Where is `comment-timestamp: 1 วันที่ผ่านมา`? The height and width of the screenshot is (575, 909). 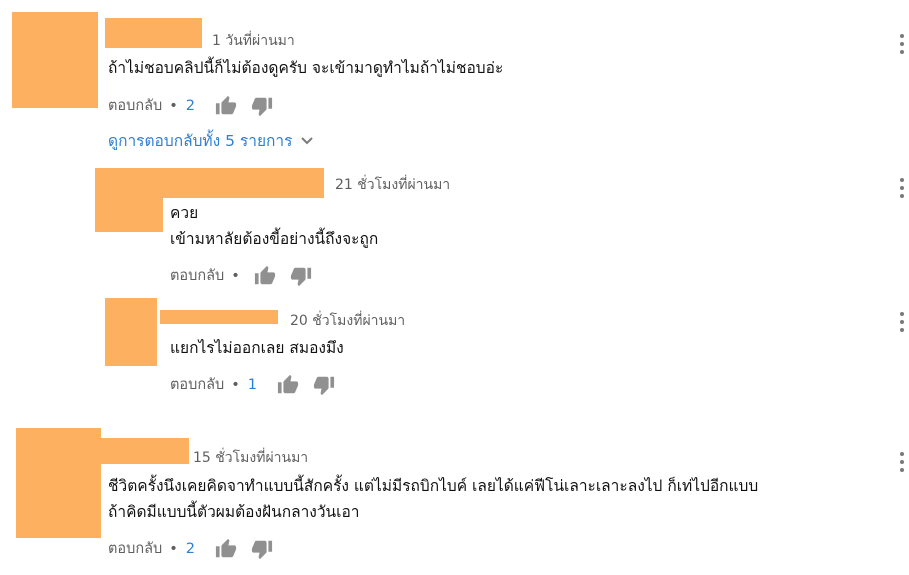 comment-timestamp: 1 วันที่ผ่านมา is located at coordinates (253, 41).